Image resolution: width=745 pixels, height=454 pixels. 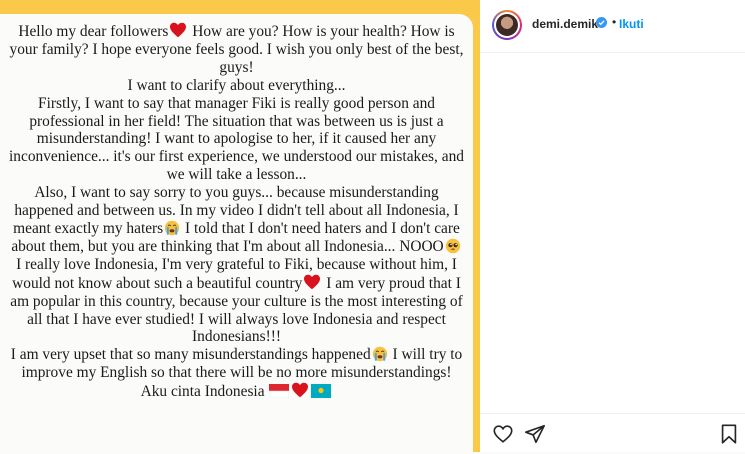 What do you see at coordinates (452, 246) in the screenshot?
I see `pleading-face-emoji` at bounding box center [452, 246].